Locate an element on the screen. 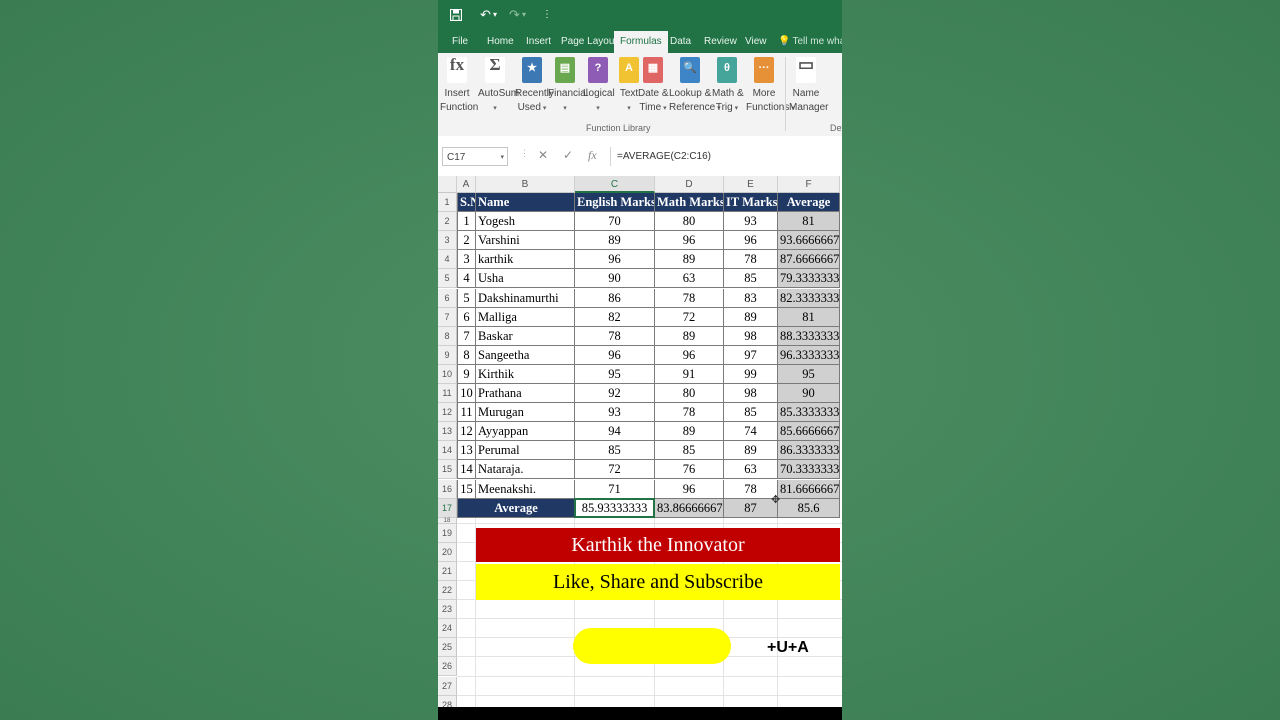 Image resolution: width=1280 pixels, height=720 pixels. redo-icon: ↷ is located at coordinates (514, 15).